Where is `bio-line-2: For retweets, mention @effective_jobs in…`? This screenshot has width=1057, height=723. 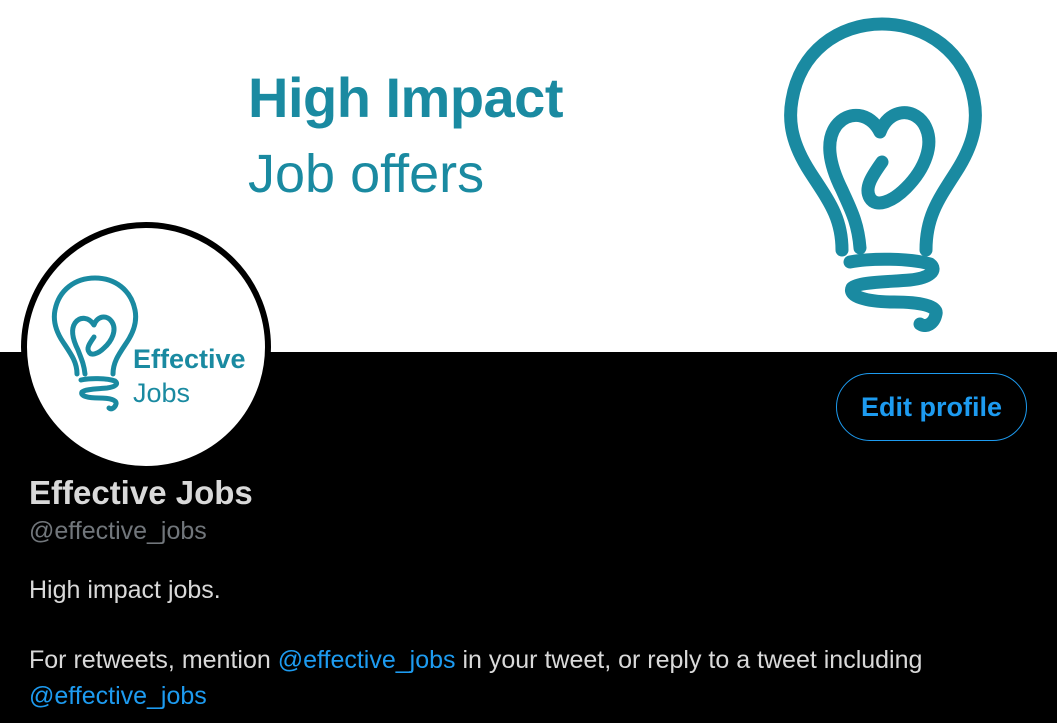 bio-line-2: For retweets, mention @effective_jobs in… is located at coordinates (534, 660).